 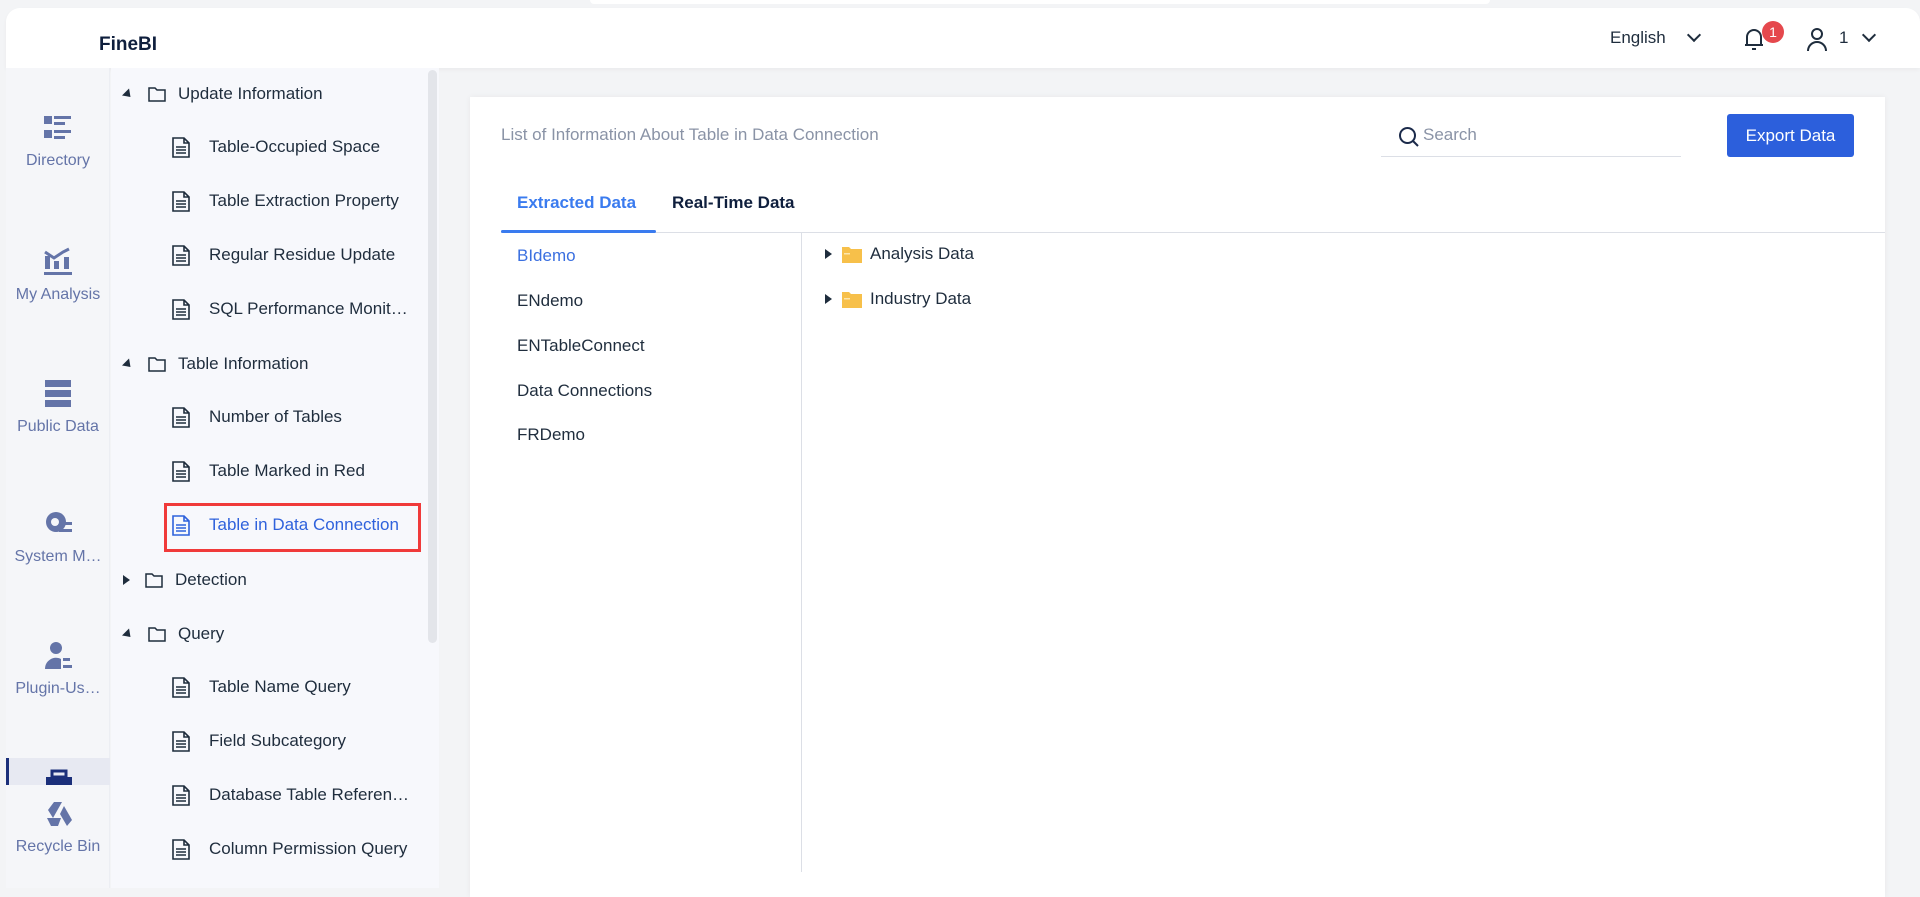 I want to click on plugin-user-icon, so click(x=58, y=655).